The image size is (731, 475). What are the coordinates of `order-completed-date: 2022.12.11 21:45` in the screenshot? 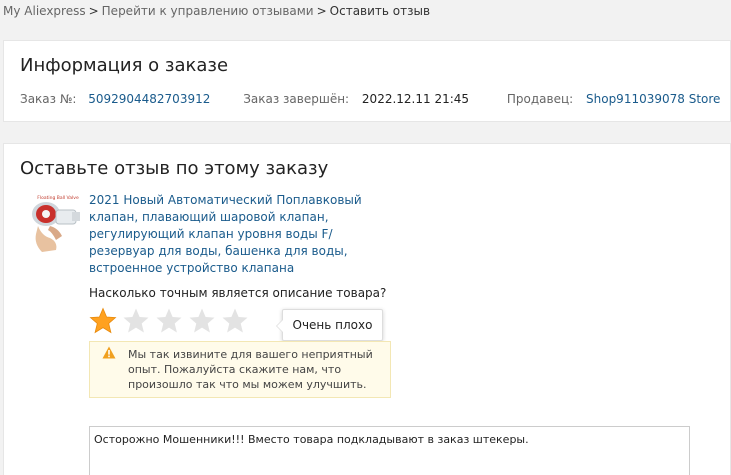 It's located at (415, 99).